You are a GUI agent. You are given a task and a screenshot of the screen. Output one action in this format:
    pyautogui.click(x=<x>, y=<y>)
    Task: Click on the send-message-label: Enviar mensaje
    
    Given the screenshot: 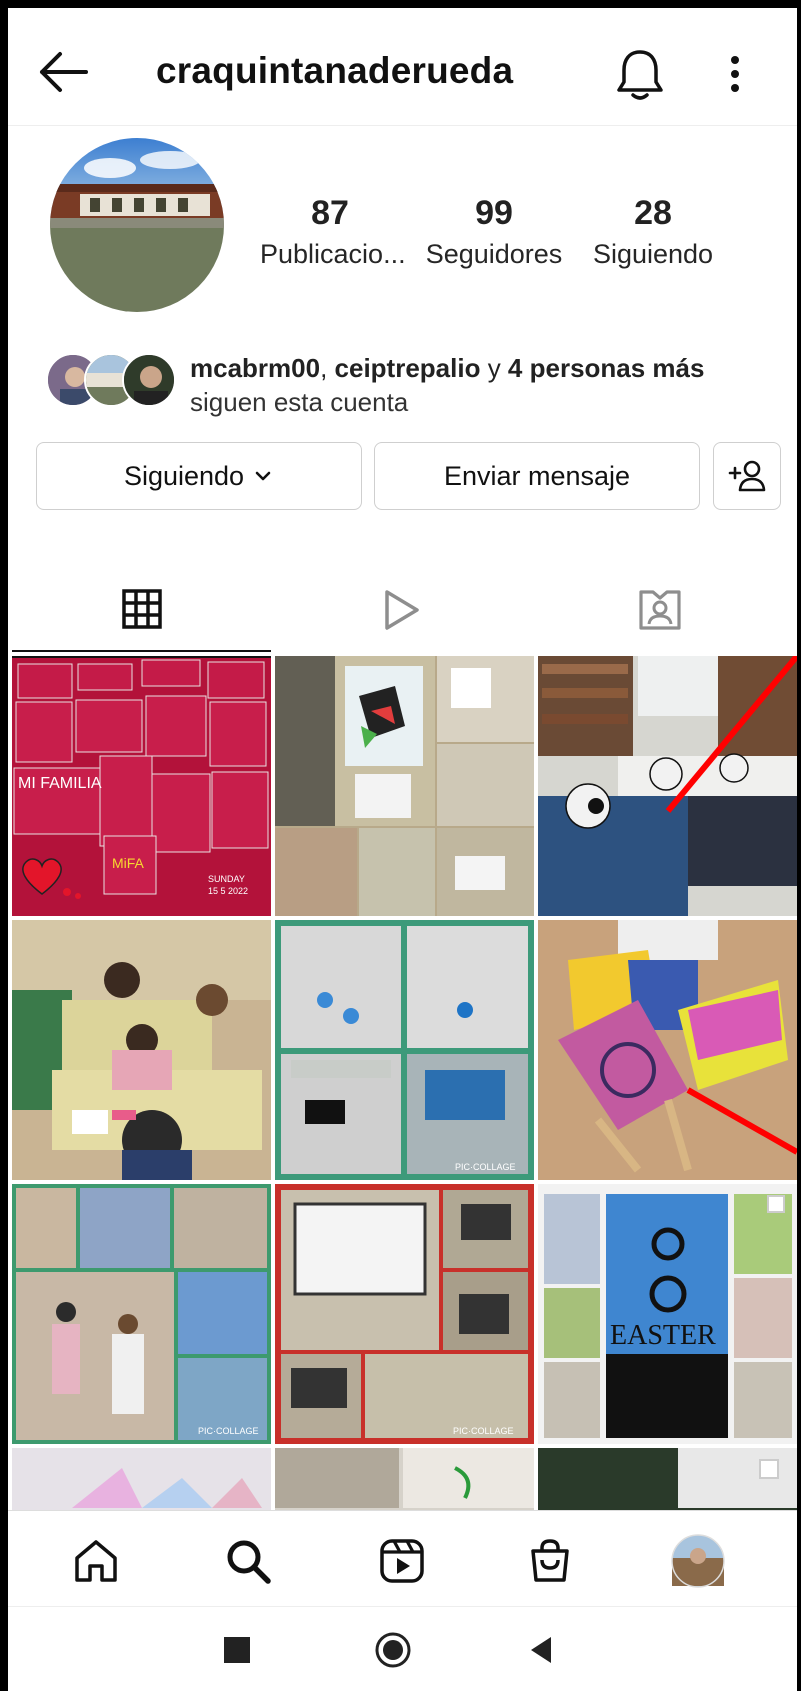 What is the action you would take?
    pyautogui.click(x=537, y=475)
    